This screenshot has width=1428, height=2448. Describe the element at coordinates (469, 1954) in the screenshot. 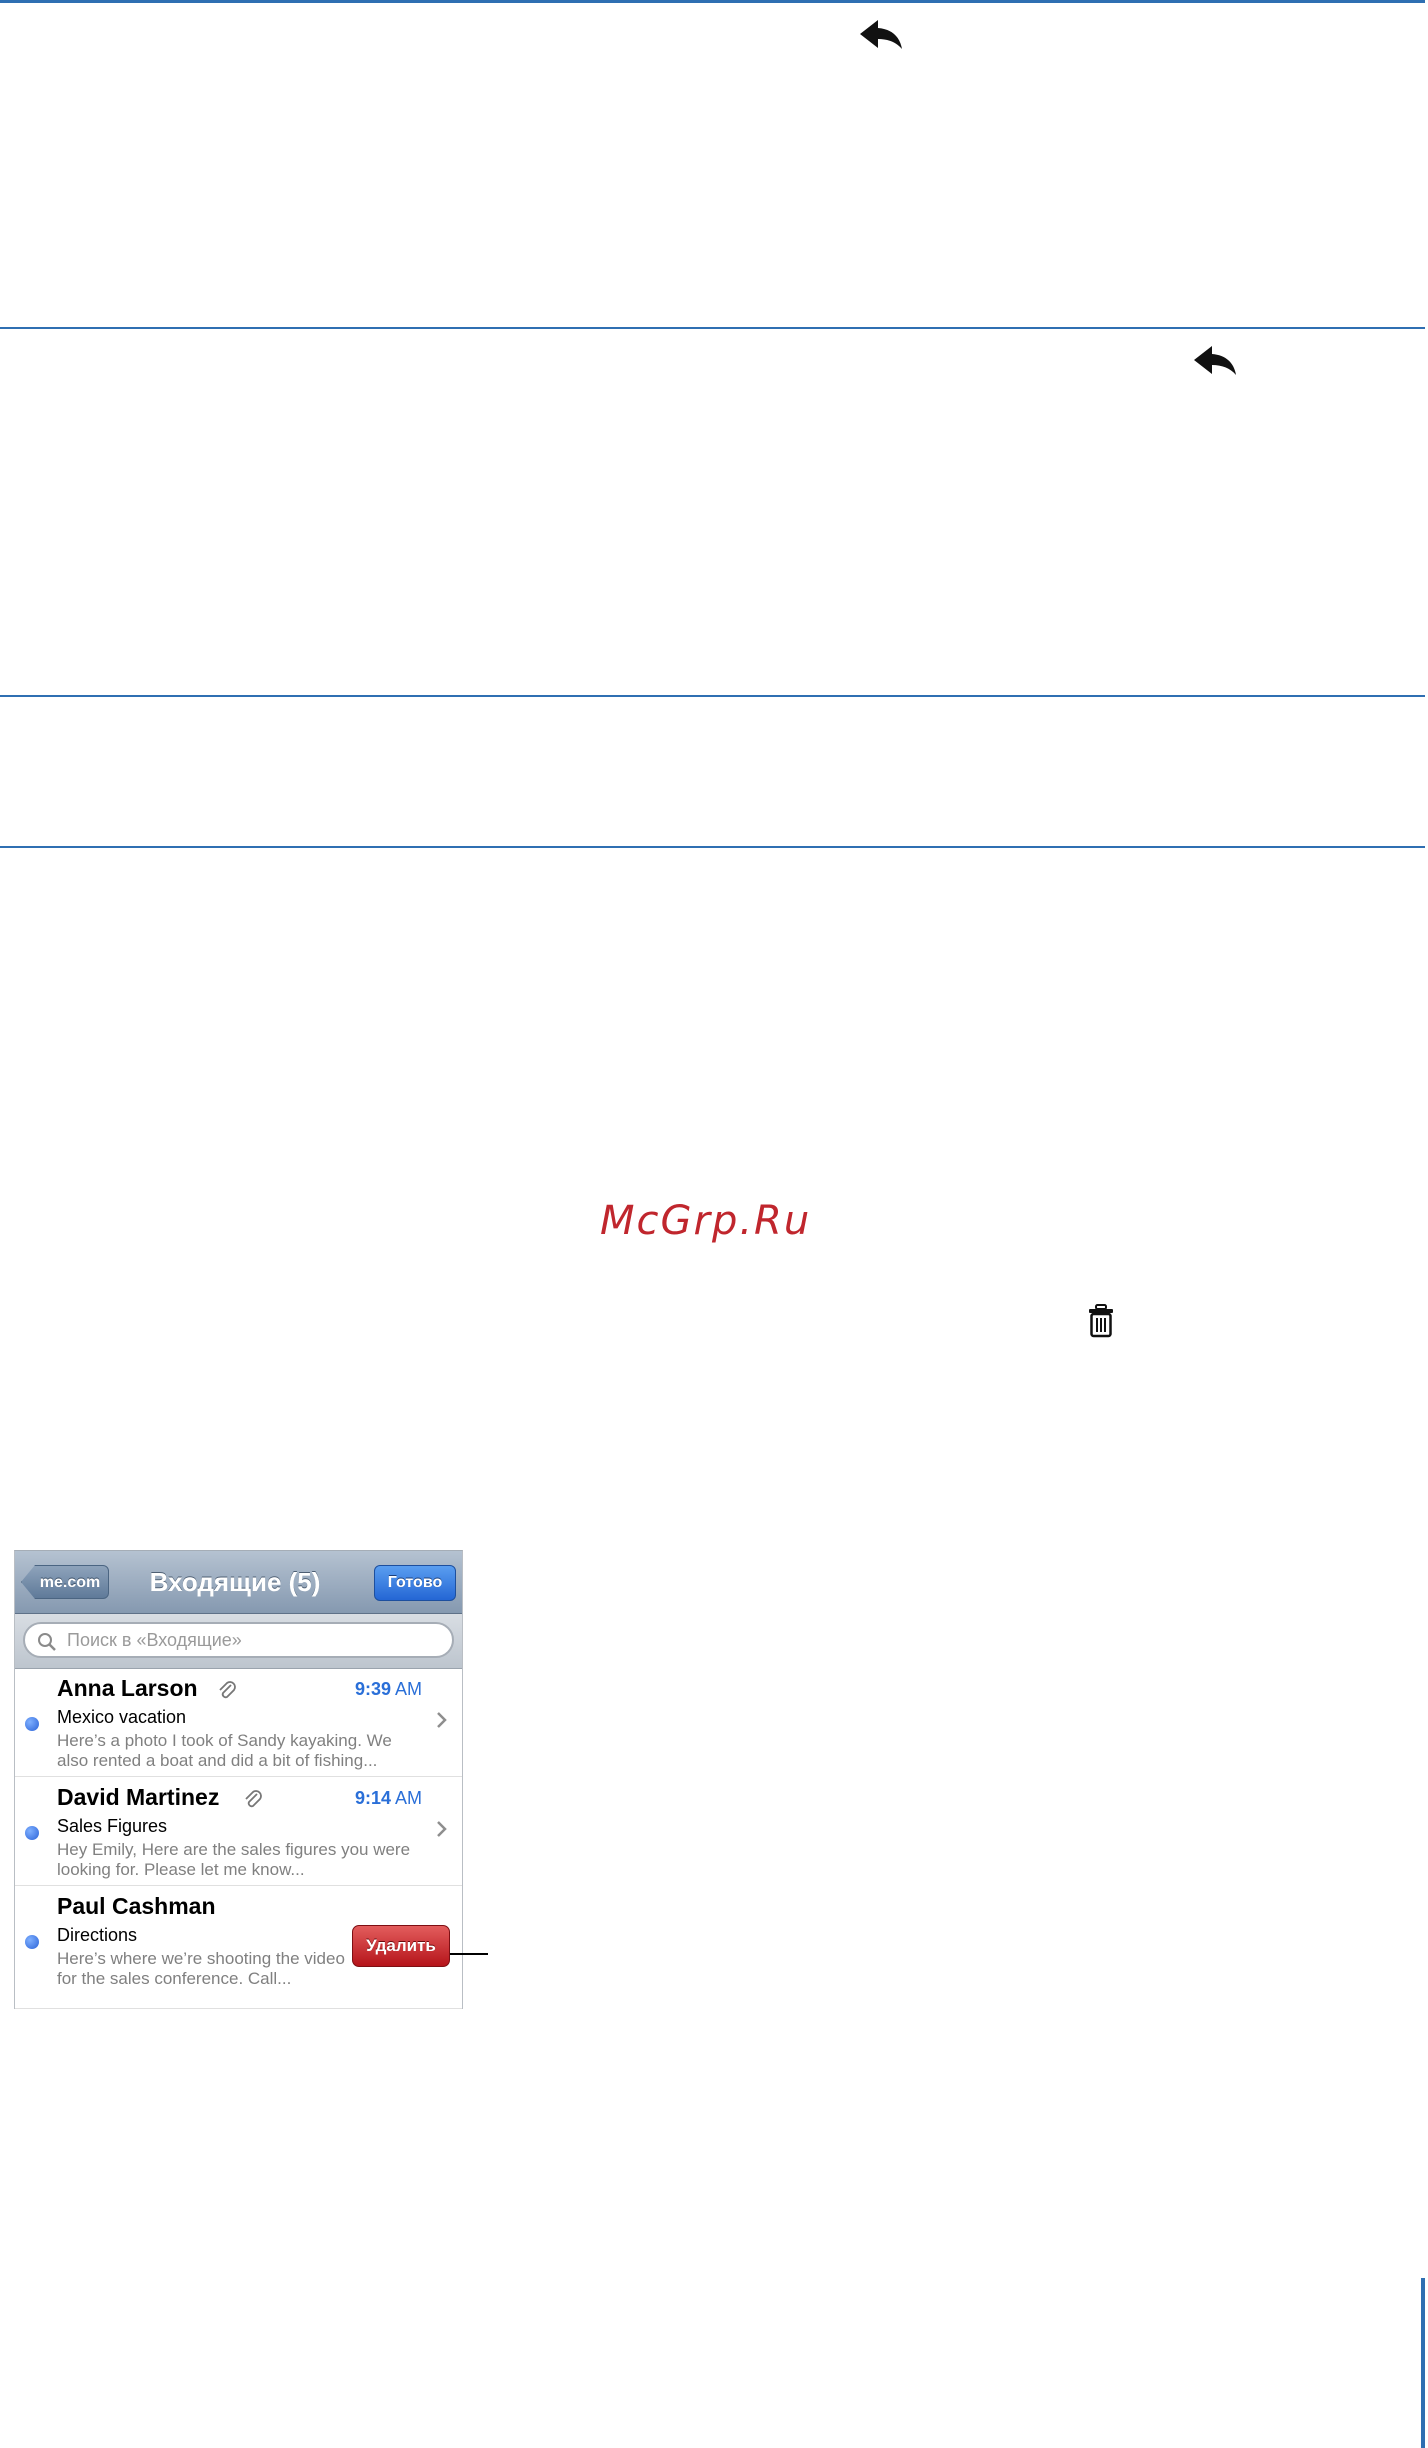

I see `callout-line` at that location.